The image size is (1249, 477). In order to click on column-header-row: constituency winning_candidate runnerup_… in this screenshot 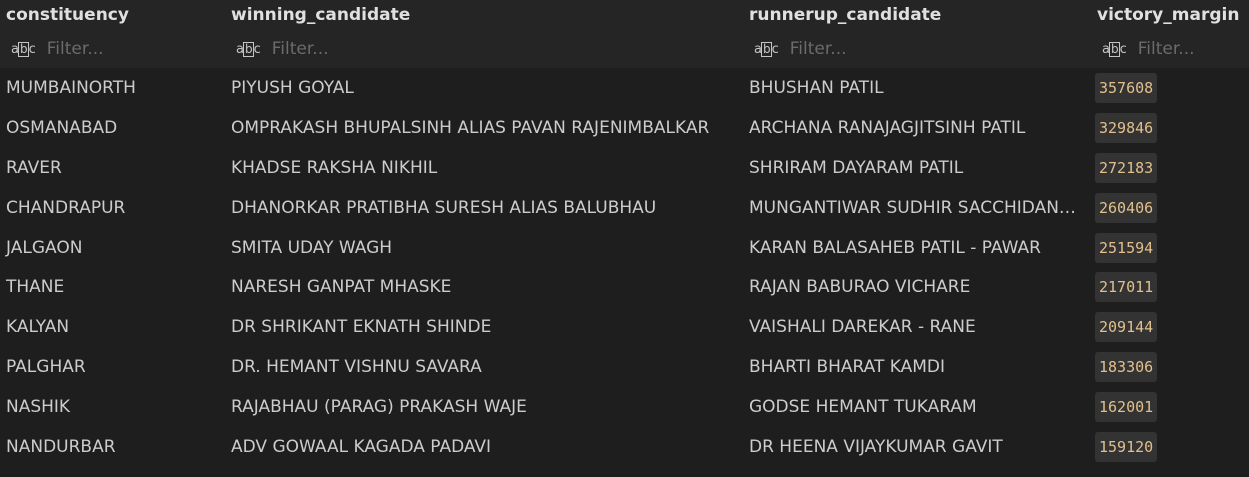, I will do `click(624, 15)`.